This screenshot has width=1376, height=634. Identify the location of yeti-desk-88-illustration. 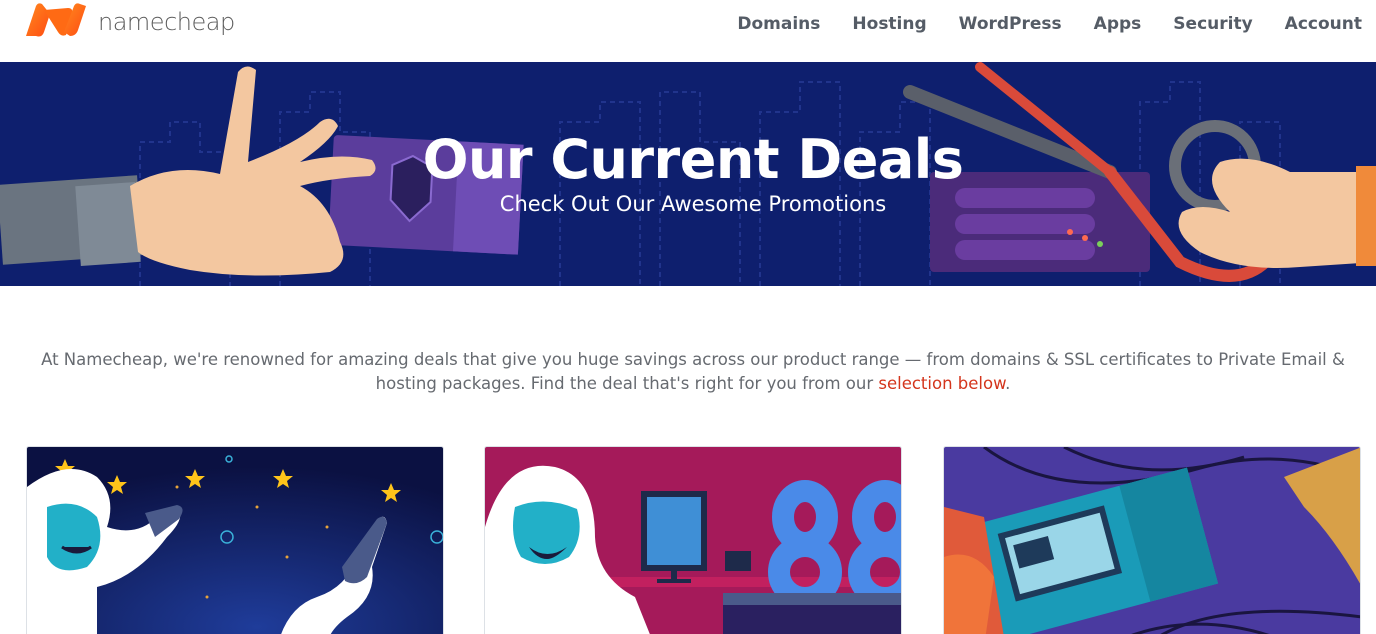
(693, 540).